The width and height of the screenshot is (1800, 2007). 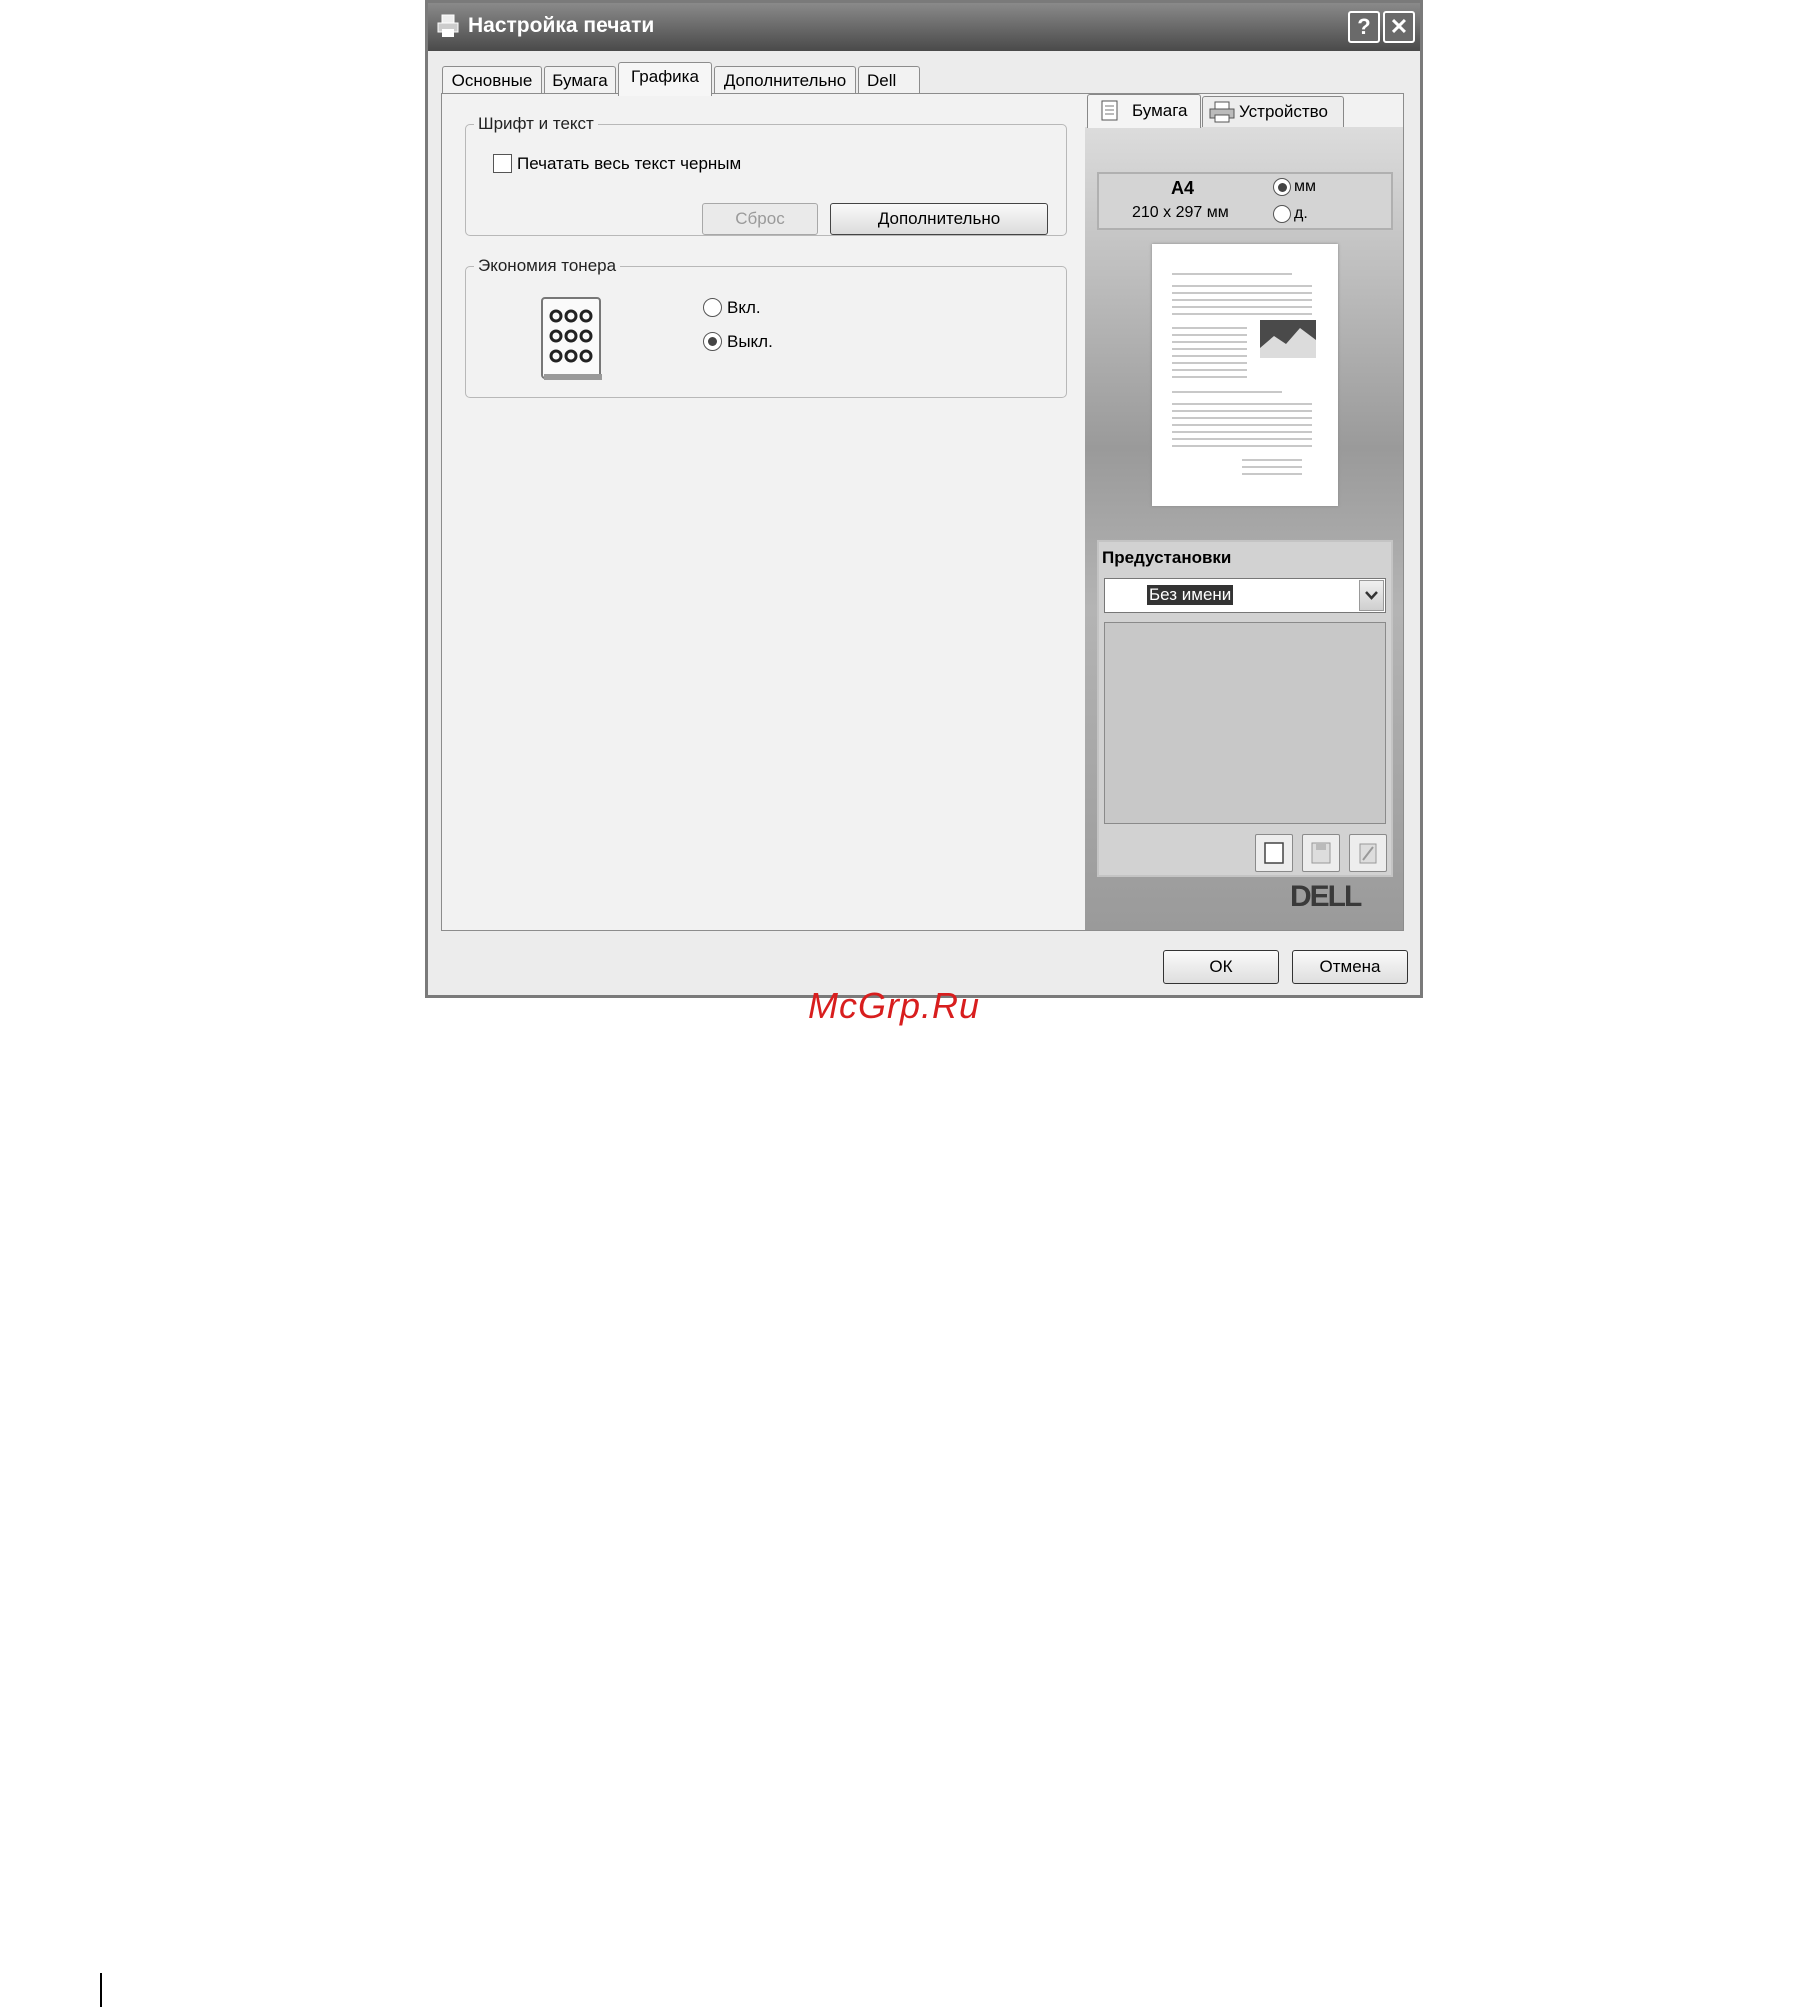 I want to click on paper-size-name: A4, so click(x=1183, y=188).